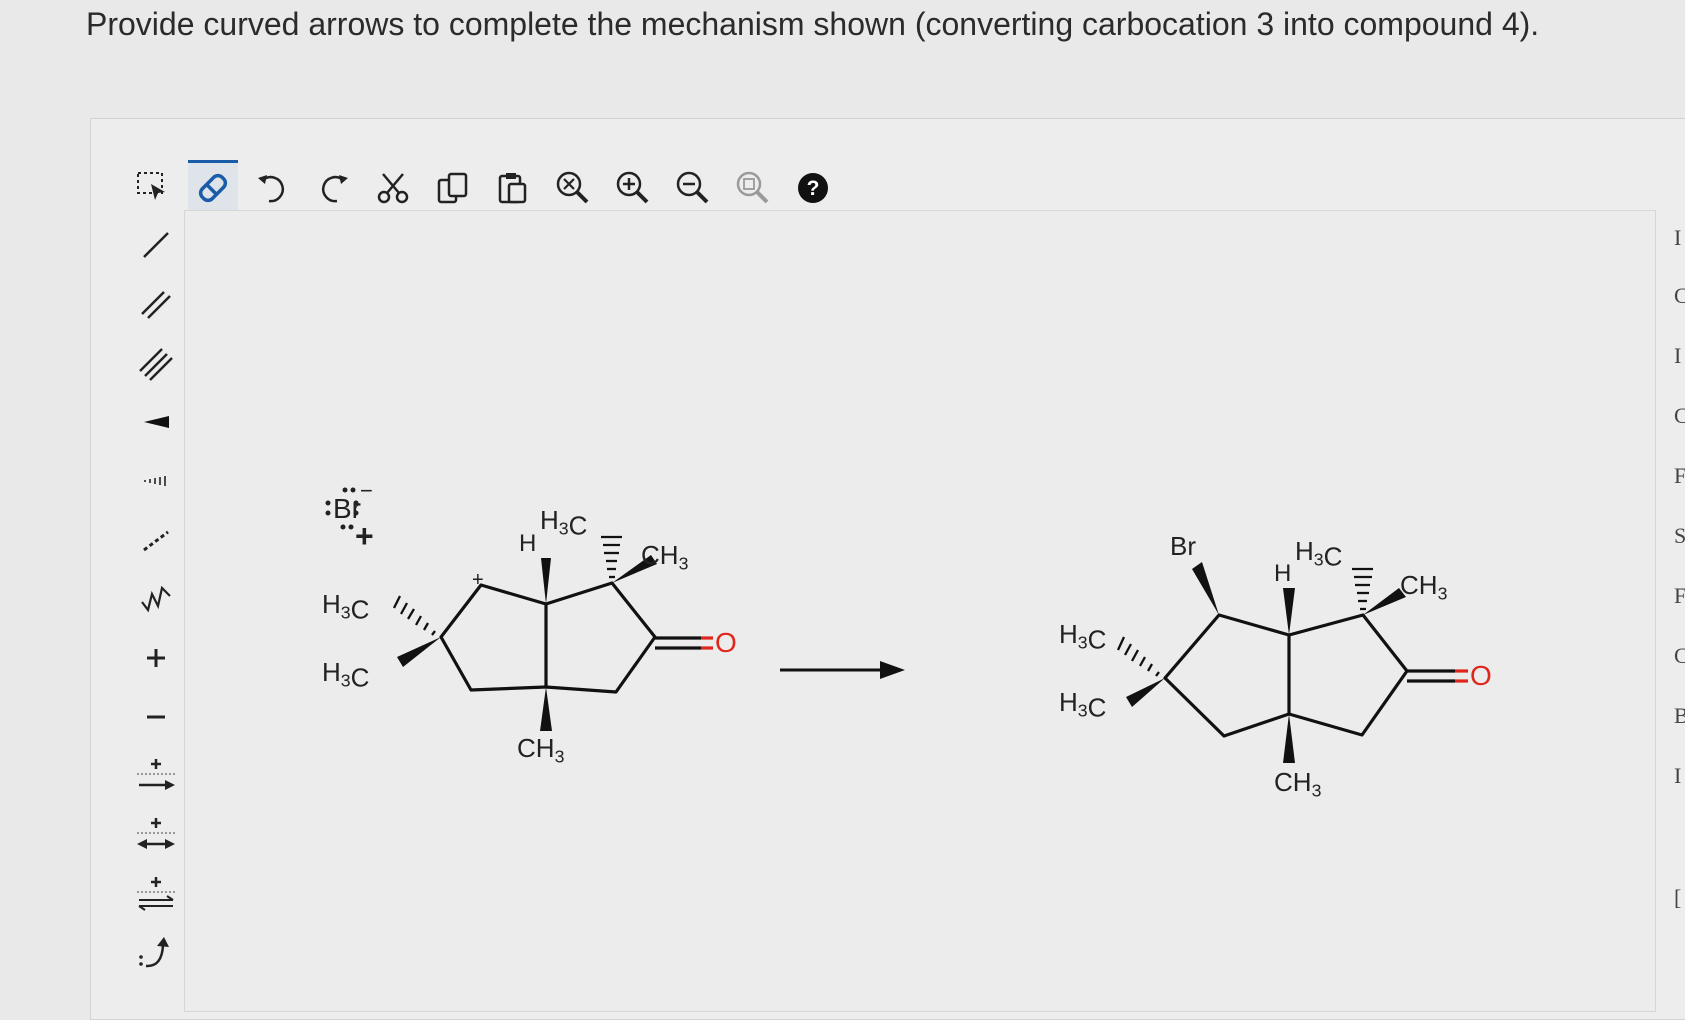 The image size is (1685, 1020). I want to click on product-h-label: H, so click(1282, 573).